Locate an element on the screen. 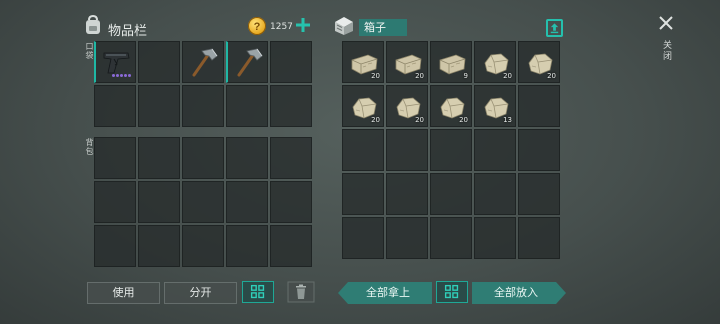 This screenshot has height=324, width=720. split-button: 分开 is located at coordinates (200, 293).